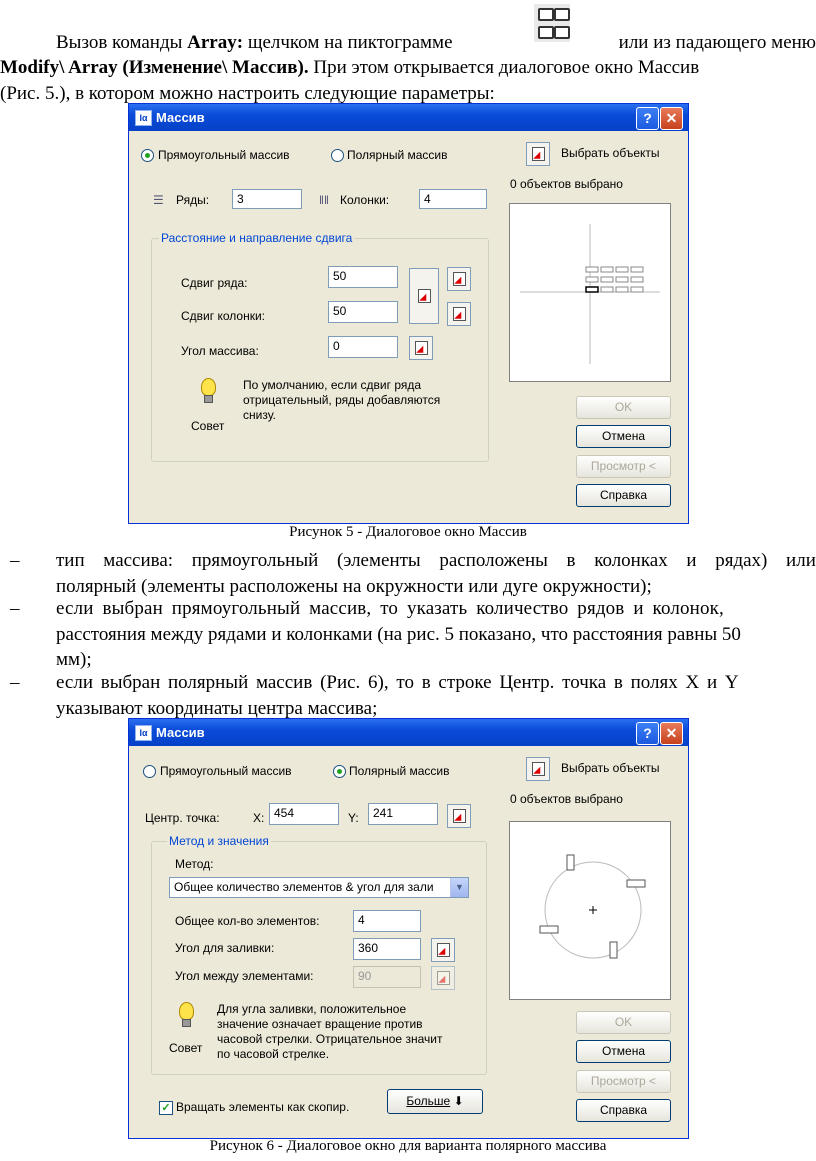  I want to click on tip-text-line: по часовой стрелке., so click(273, 1054).